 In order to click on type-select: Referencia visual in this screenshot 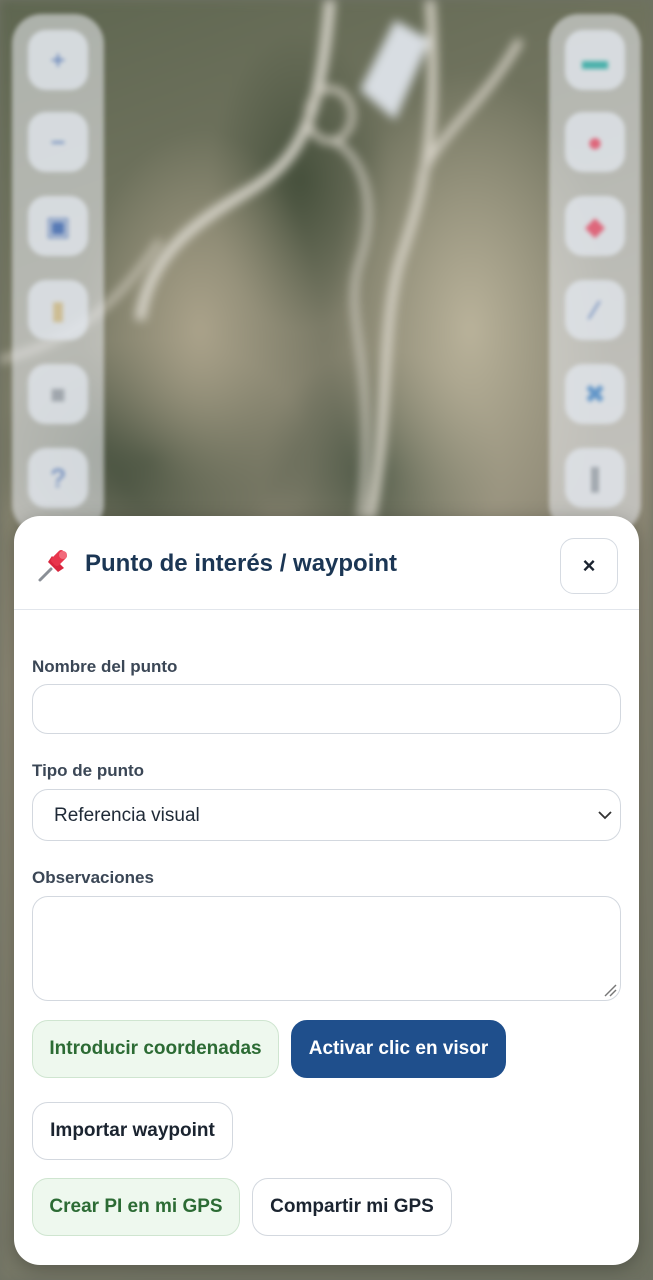, I will do `click(326, 815)`.